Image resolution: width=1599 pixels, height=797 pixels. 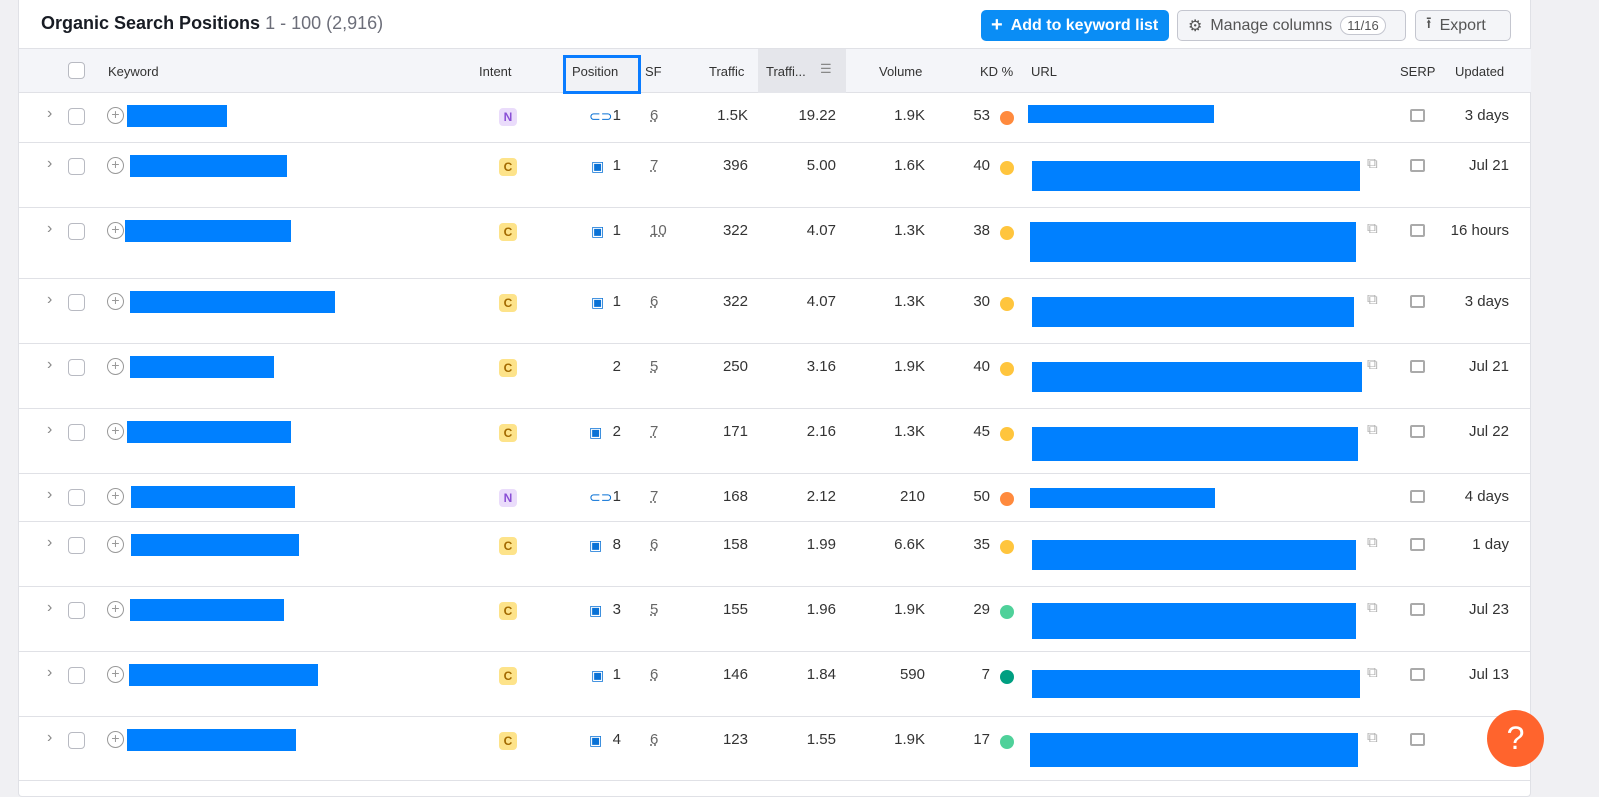 What do you see at coordinates (595, 71) in the screenshot?
I see `header-position: Position` at bounding box center [595, 71].